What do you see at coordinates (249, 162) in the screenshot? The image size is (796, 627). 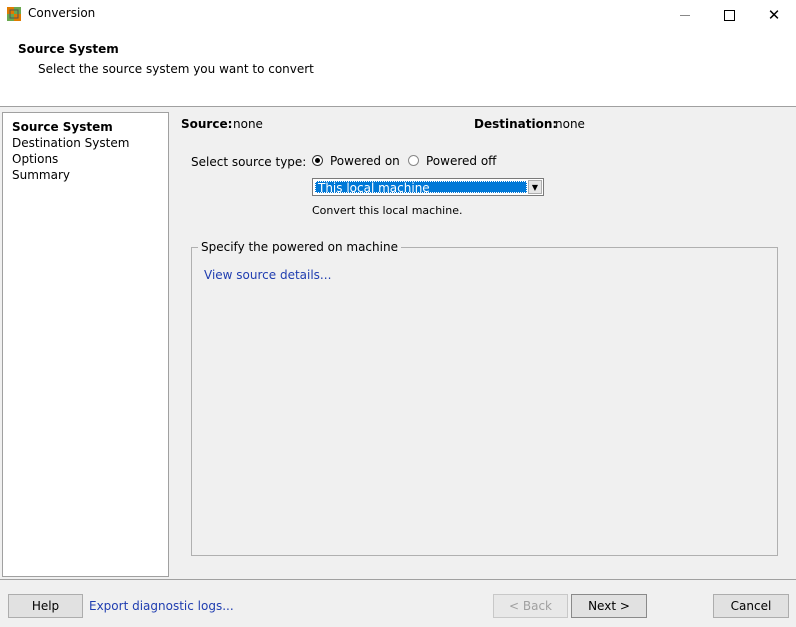 I see `source-type-label: Select source type:` at bounding box center [249, 162].